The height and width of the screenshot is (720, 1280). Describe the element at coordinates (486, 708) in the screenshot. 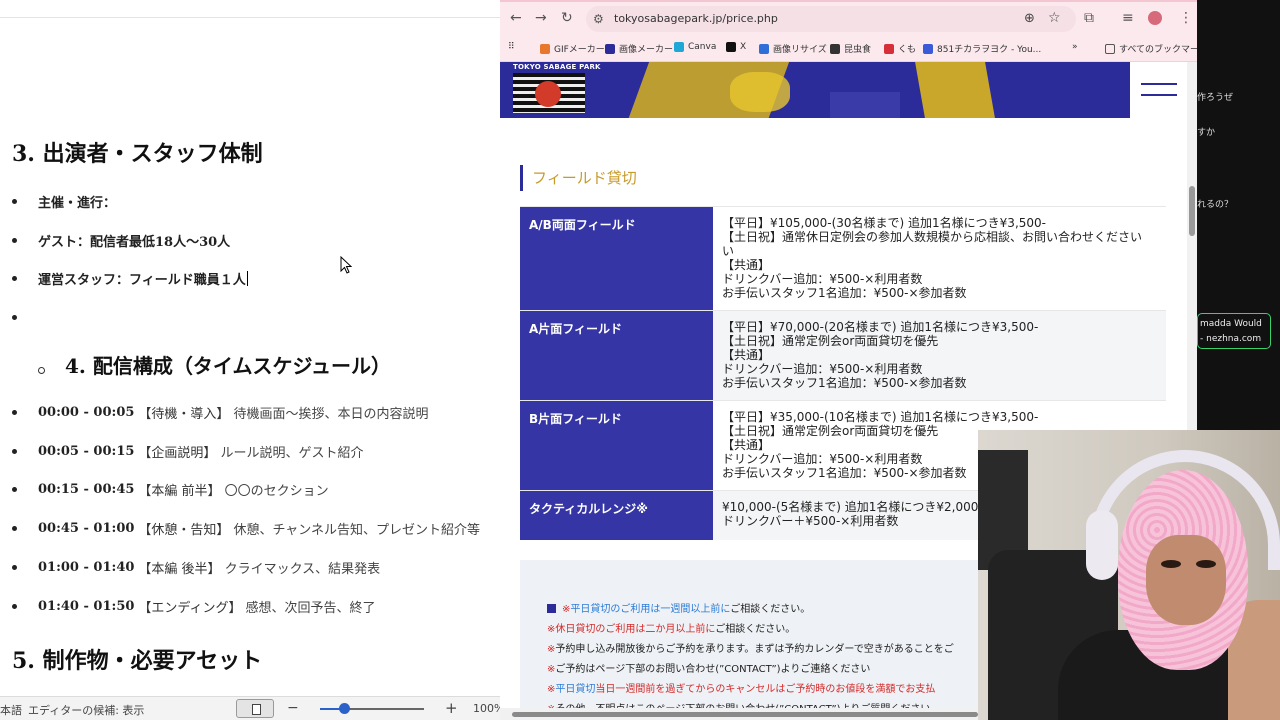

I see `zoom-level: 100%` at that location.